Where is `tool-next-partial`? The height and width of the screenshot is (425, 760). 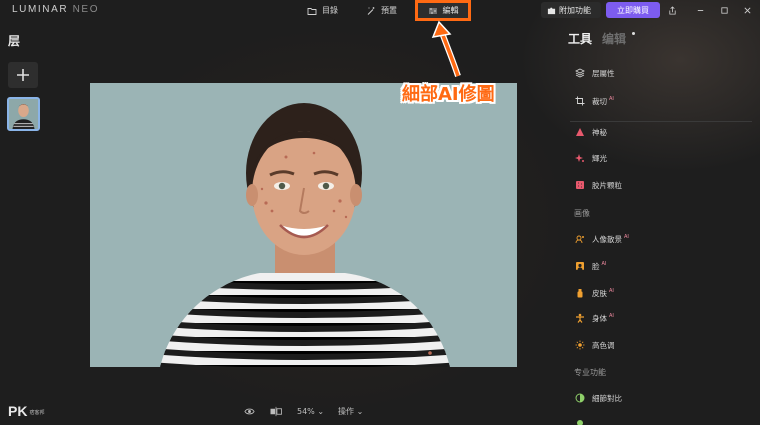
tool-next-partial is located at coordinates (579, 420).